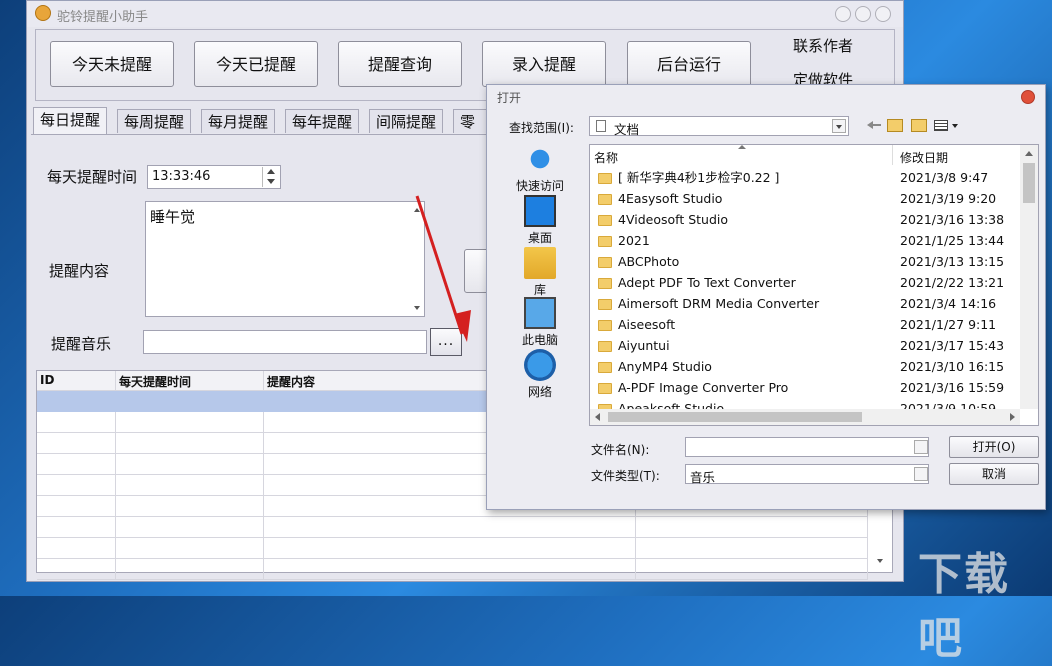 The height and width of the screenshot is (666, 1052). I want to click on scroll-right-icon, so click(1012, 417).